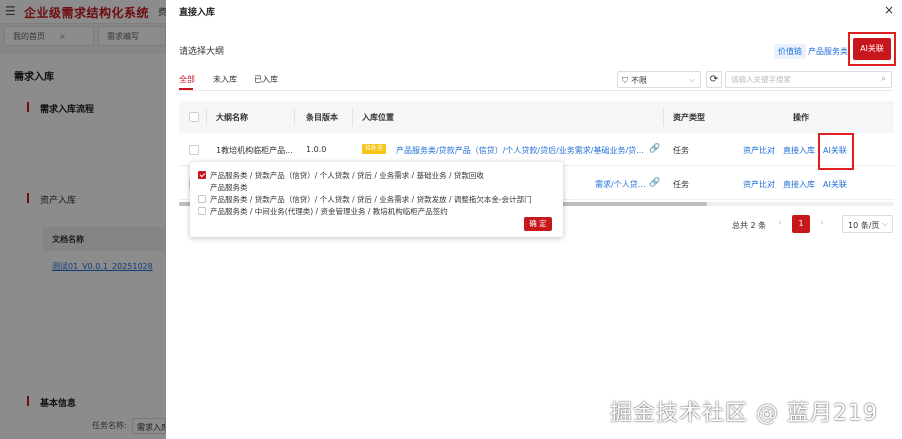 The width and height of the screenshot is (902, 439). Describe the element at coordinates (801, 79) in the screenshot. I see `search-input` at that location.